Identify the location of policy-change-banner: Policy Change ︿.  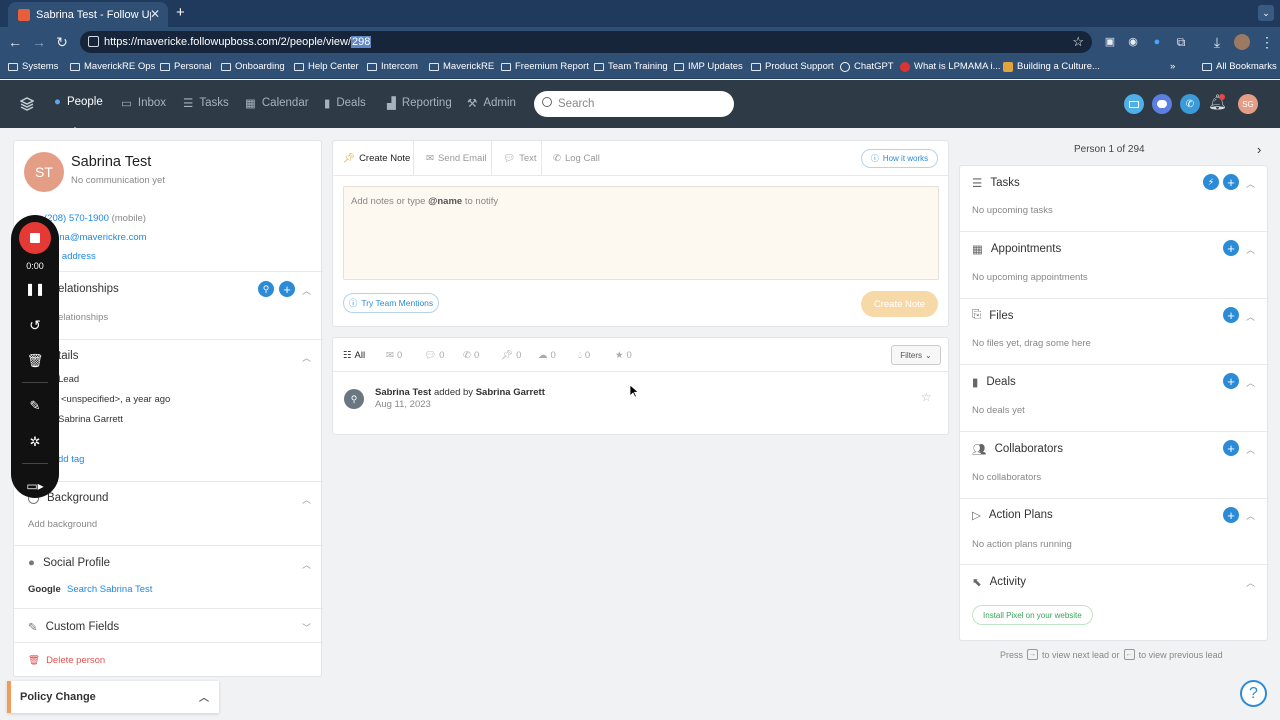
(113, 697).